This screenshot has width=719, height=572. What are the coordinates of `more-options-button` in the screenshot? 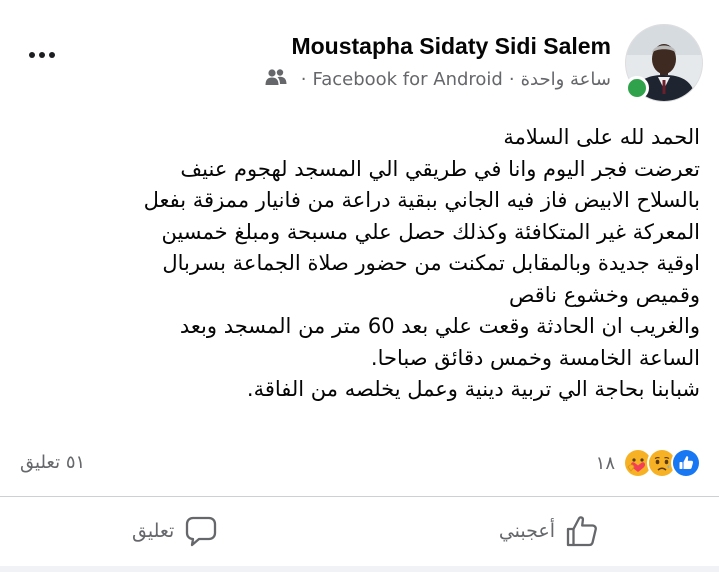 It's located at (42, 55).